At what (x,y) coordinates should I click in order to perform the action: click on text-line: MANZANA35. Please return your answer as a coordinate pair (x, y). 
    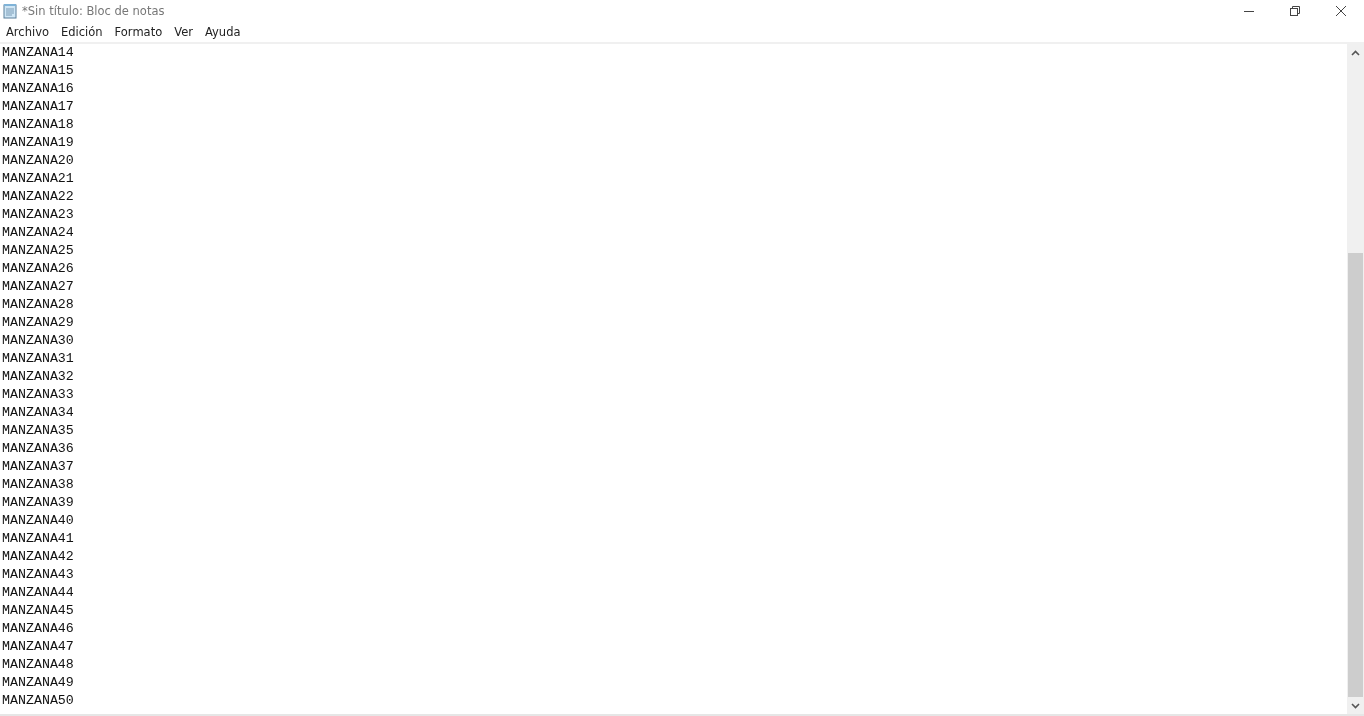
    Looking at the image, I should click on (38, 431).